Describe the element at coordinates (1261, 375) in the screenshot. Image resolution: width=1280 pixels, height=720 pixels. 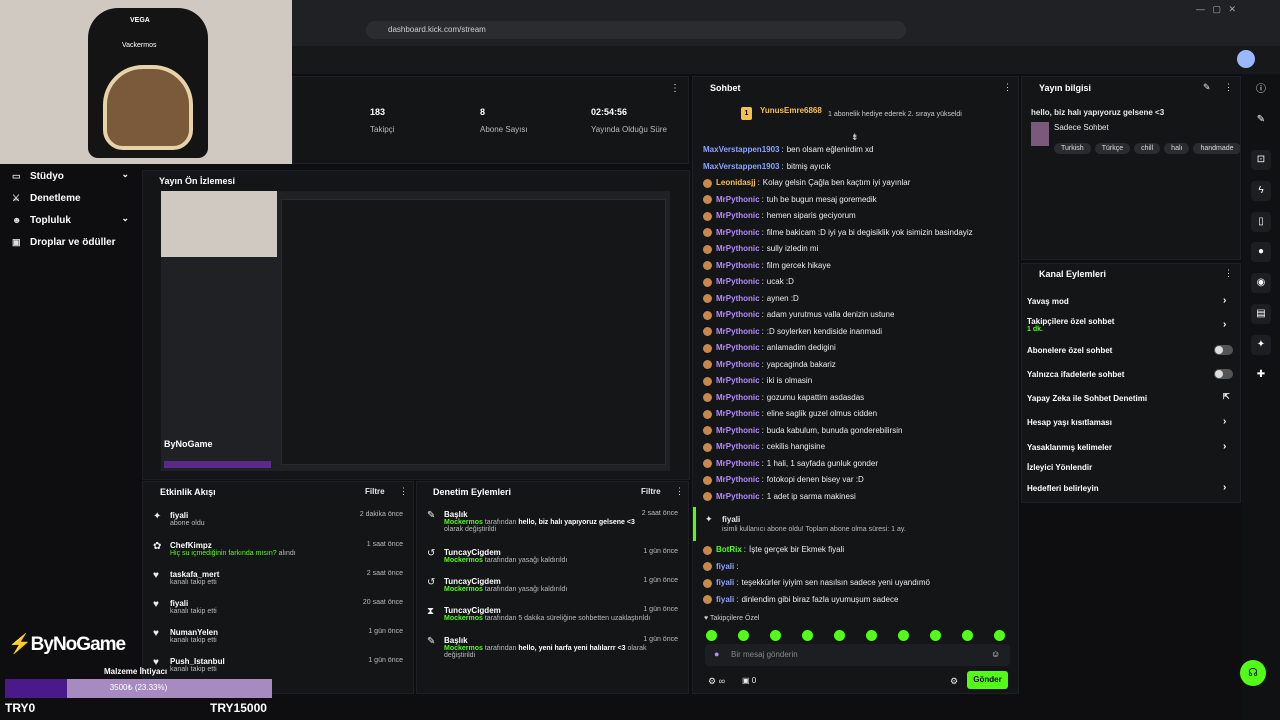
I see `puzzle-icon: ✚` at that location.